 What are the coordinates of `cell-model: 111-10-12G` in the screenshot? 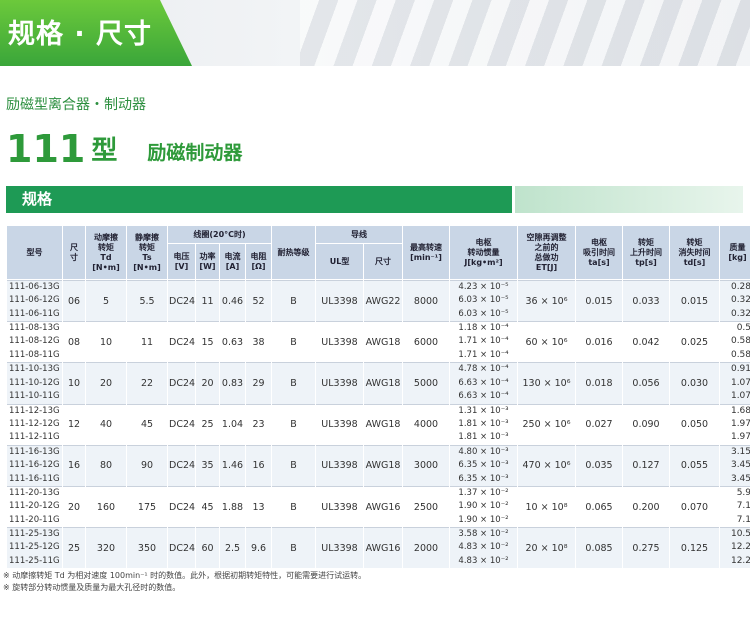 It's located at (34, 382).